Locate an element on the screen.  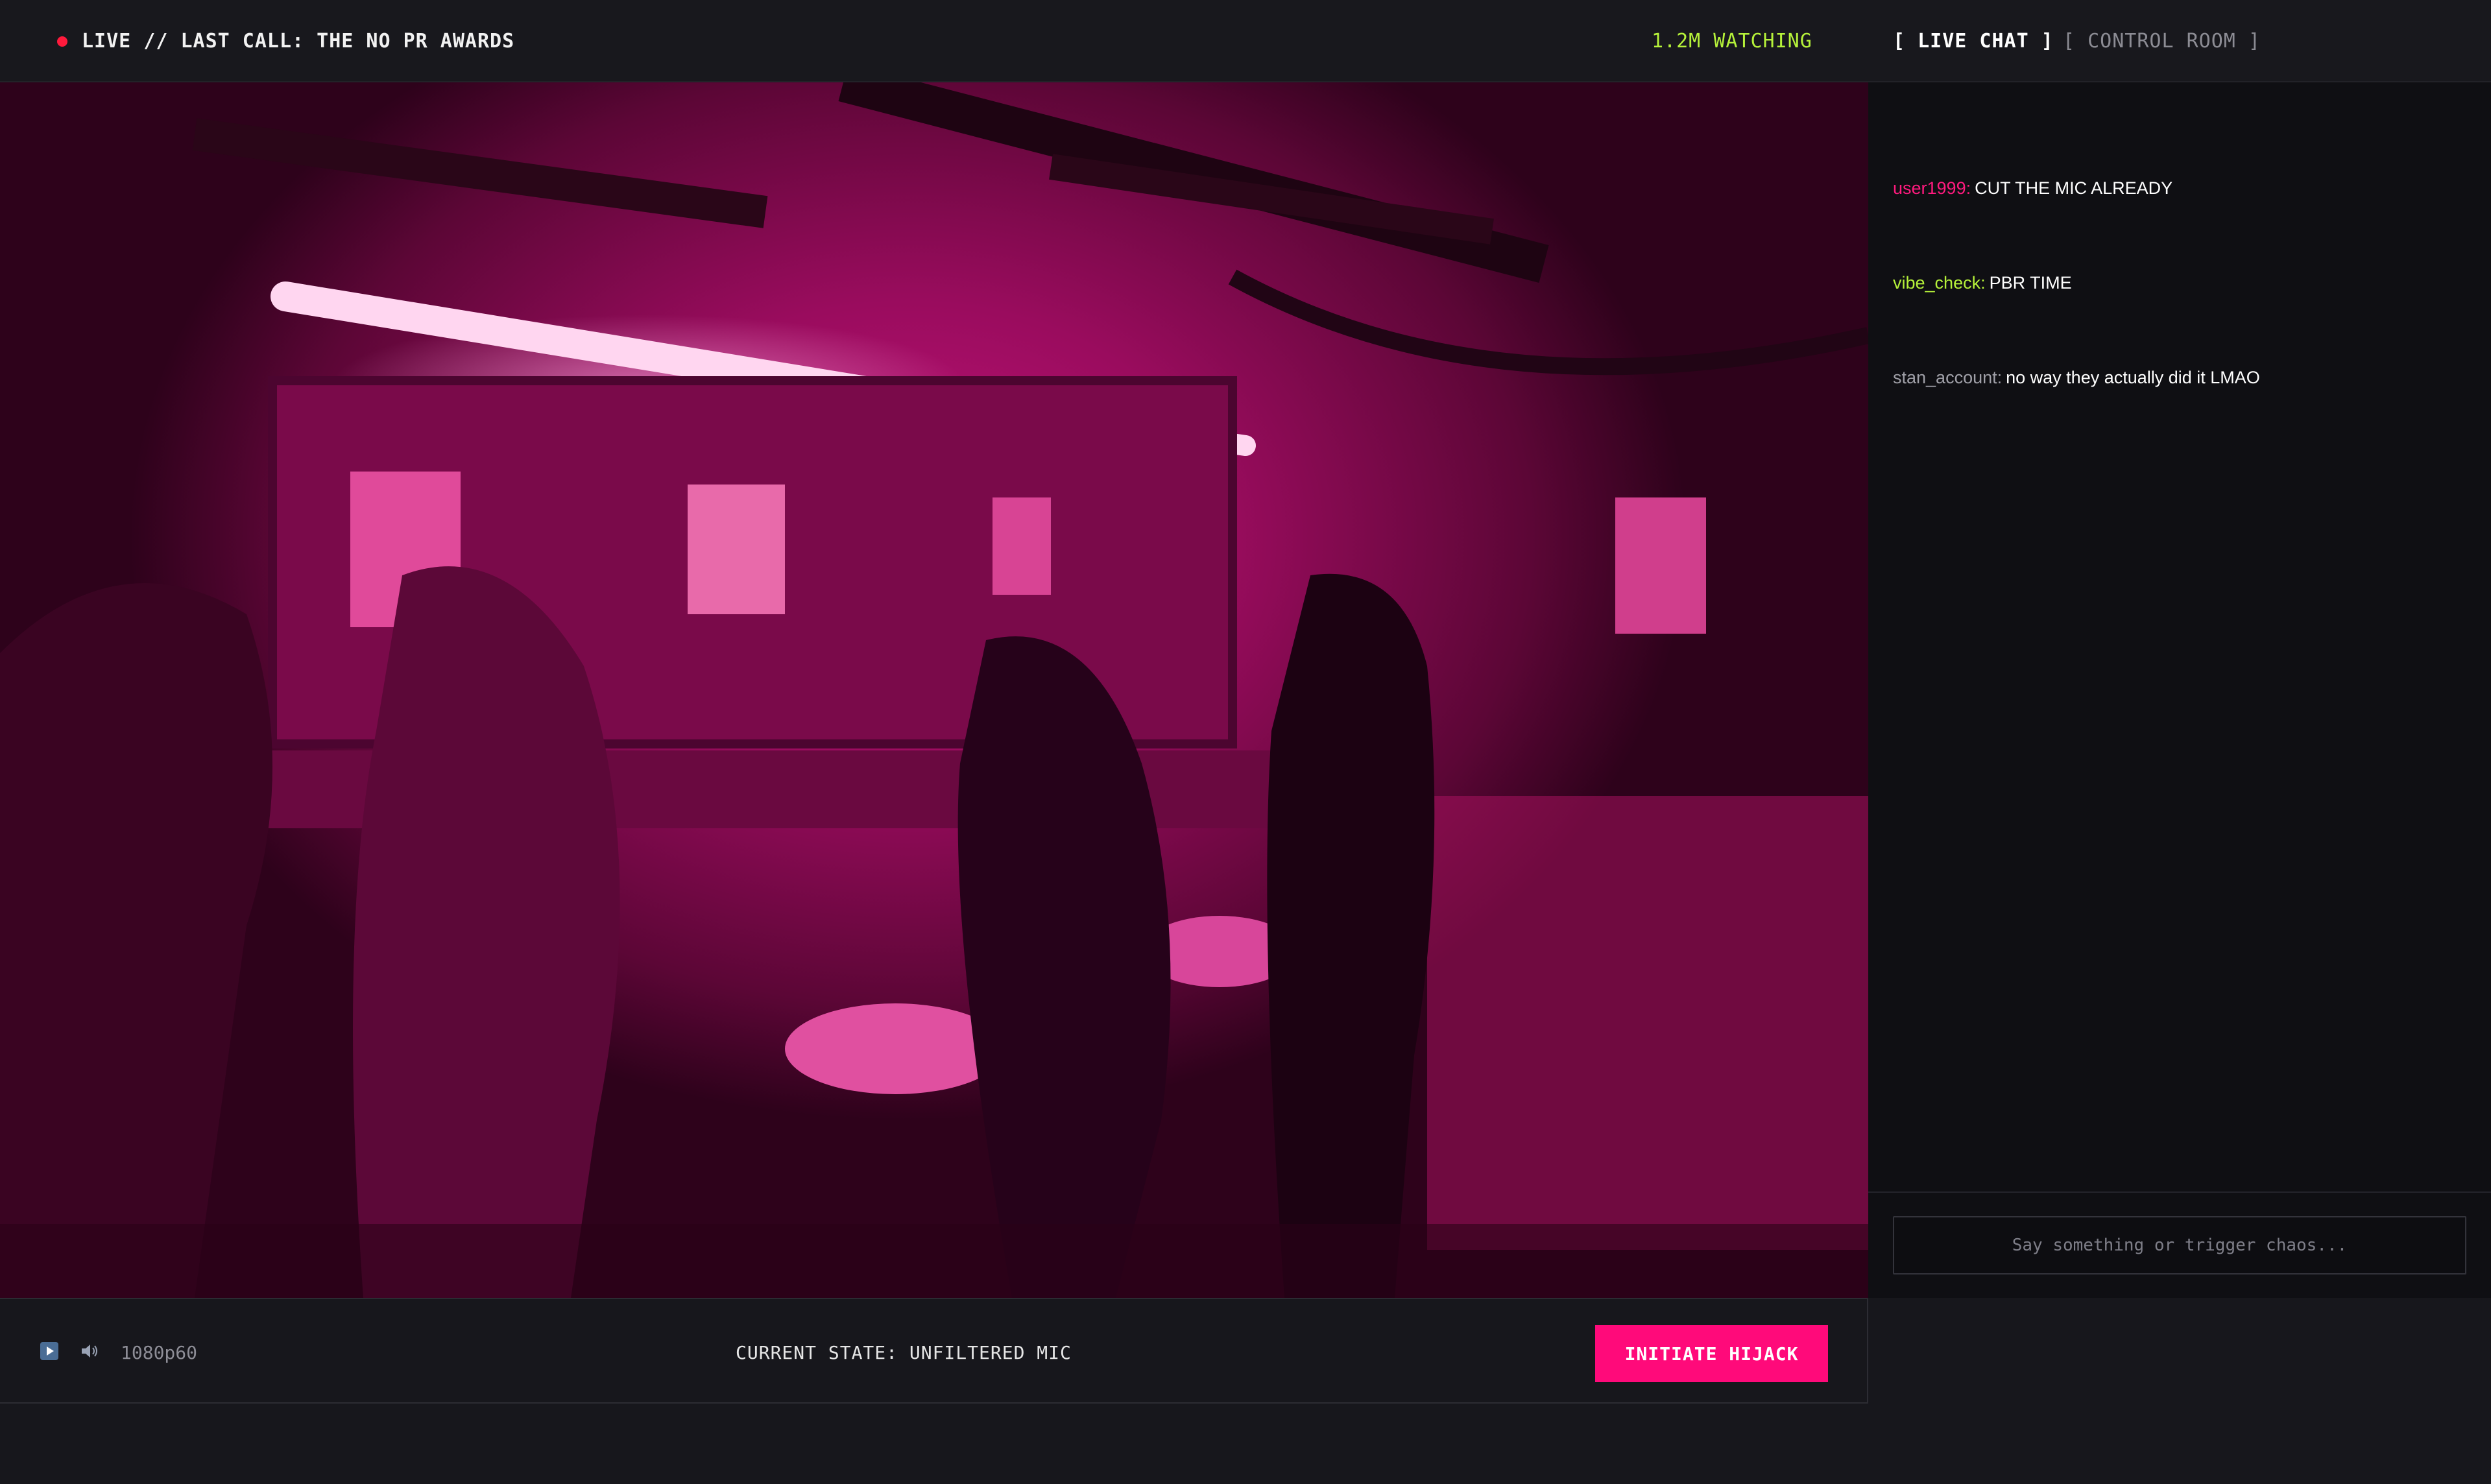
viewer-count: 1.2M WATCHING is located at coordinates (1732, 42).